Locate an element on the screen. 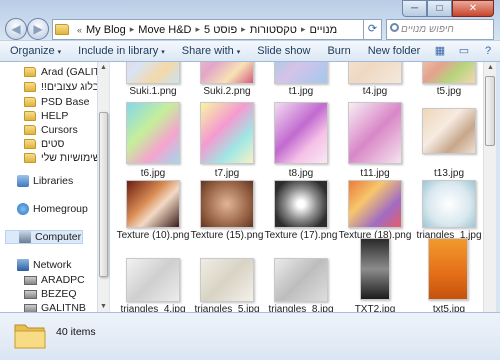  file-name: t6.jpg is located at coordinates (153, 173).